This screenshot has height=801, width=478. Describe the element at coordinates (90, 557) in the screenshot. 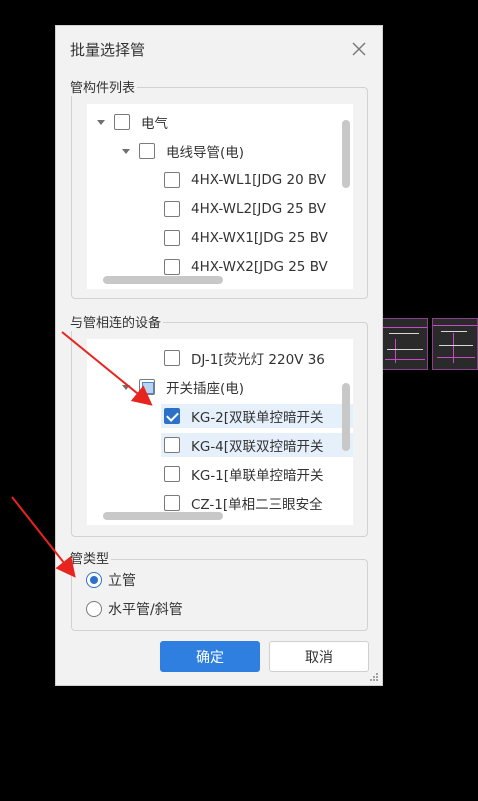

I see `pipe-type-label: 管类型` at that location.